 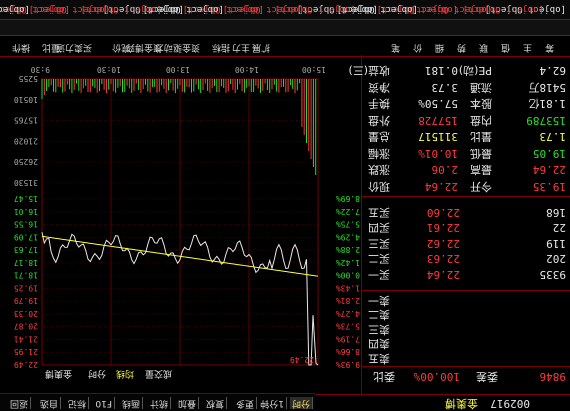 I want to click on price-callout: 22.49, so click(x=302, y=359).